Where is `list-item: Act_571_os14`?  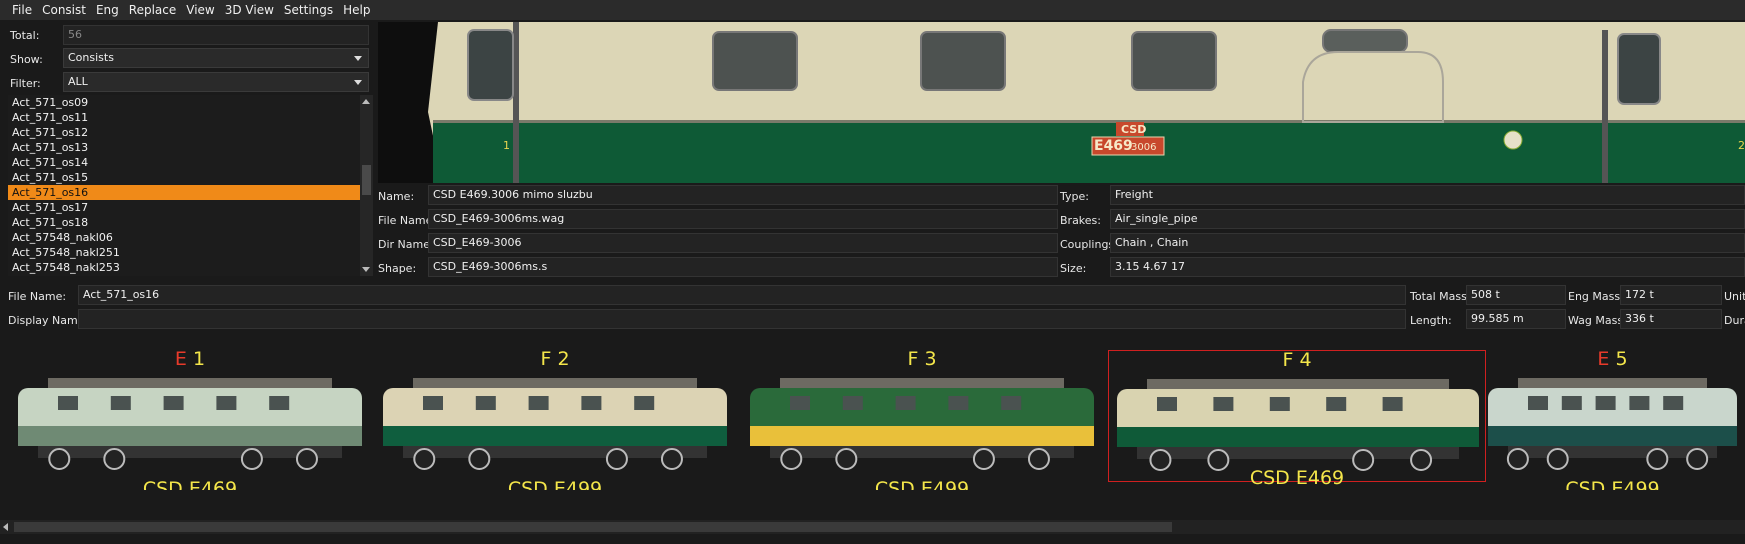 list-item: Act_571_os14 is located at coordinates (186, 162).